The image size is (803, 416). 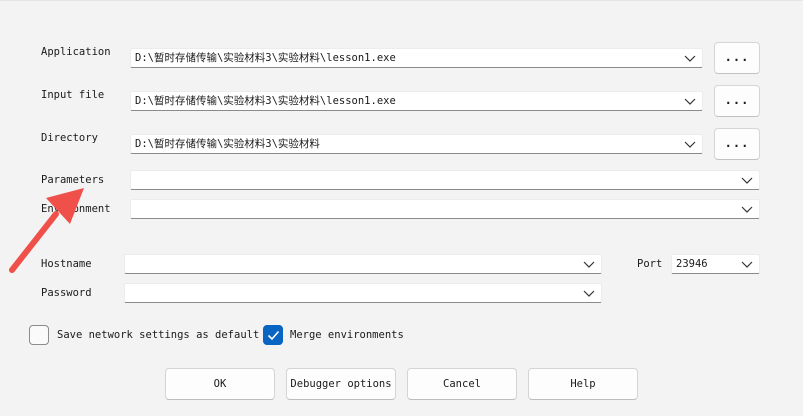 What do you see at coordinates (715, 264) in the screenshot?
I see `port-combo: 23946` at bounding box center [715, 264].